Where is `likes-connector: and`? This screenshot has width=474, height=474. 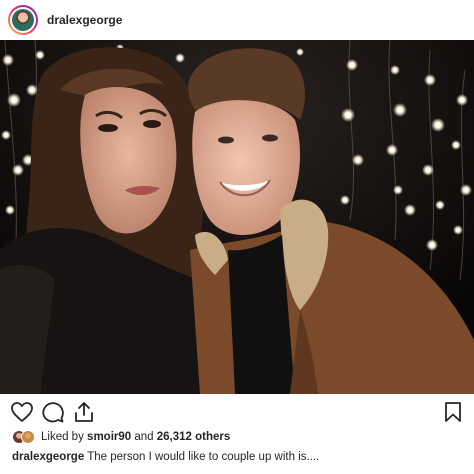 likes-connector: and is located at coordinates (144, 437).